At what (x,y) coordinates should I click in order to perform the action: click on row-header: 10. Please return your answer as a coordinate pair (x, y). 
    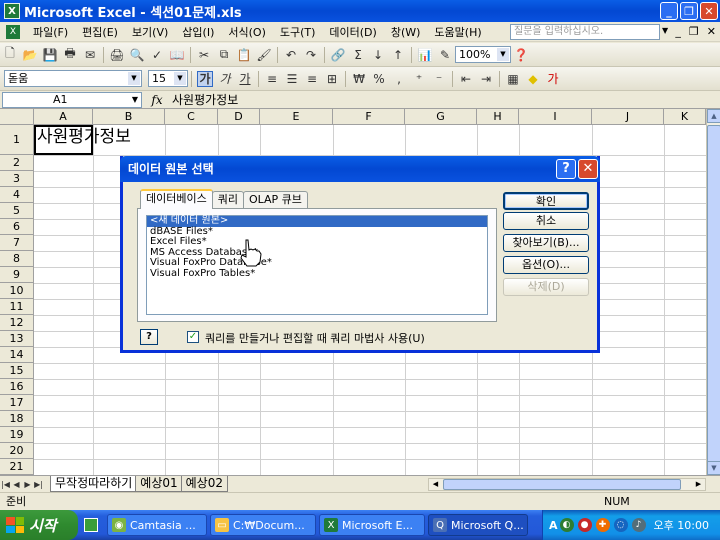
    Looking at the image, I should click on (17, 291).